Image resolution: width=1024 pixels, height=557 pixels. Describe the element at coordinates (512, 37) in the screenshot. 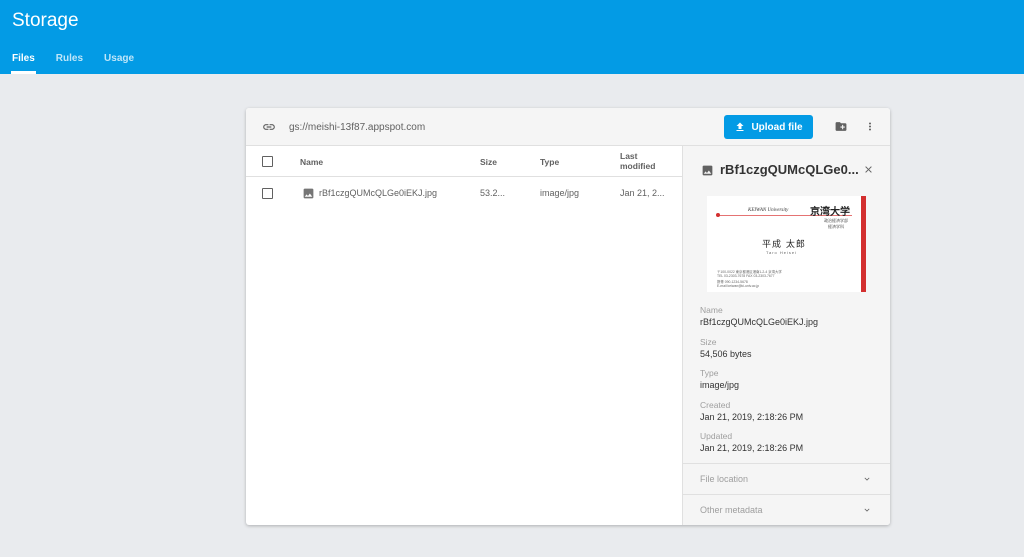

I see `app-header: Storage Files Rules Usage` at that location.